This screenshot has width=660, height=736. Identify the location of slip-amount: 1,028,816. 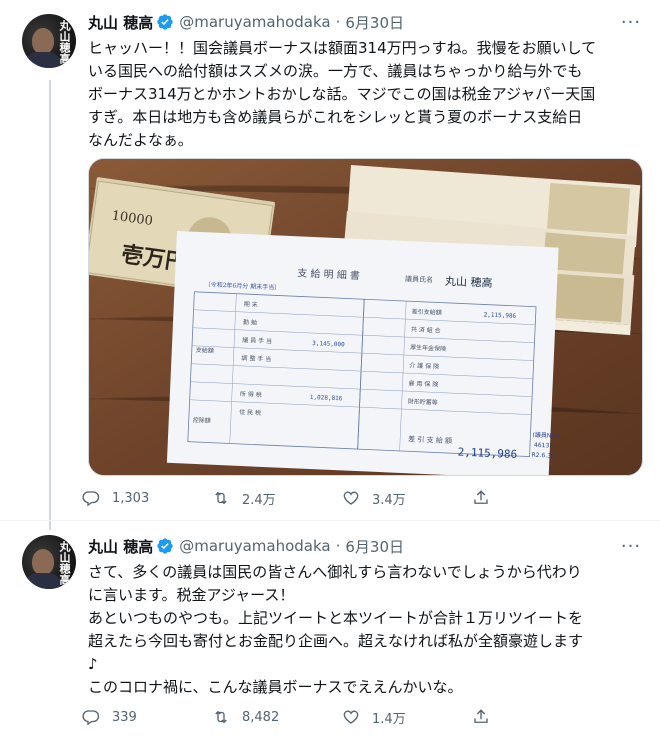
(326, 398).